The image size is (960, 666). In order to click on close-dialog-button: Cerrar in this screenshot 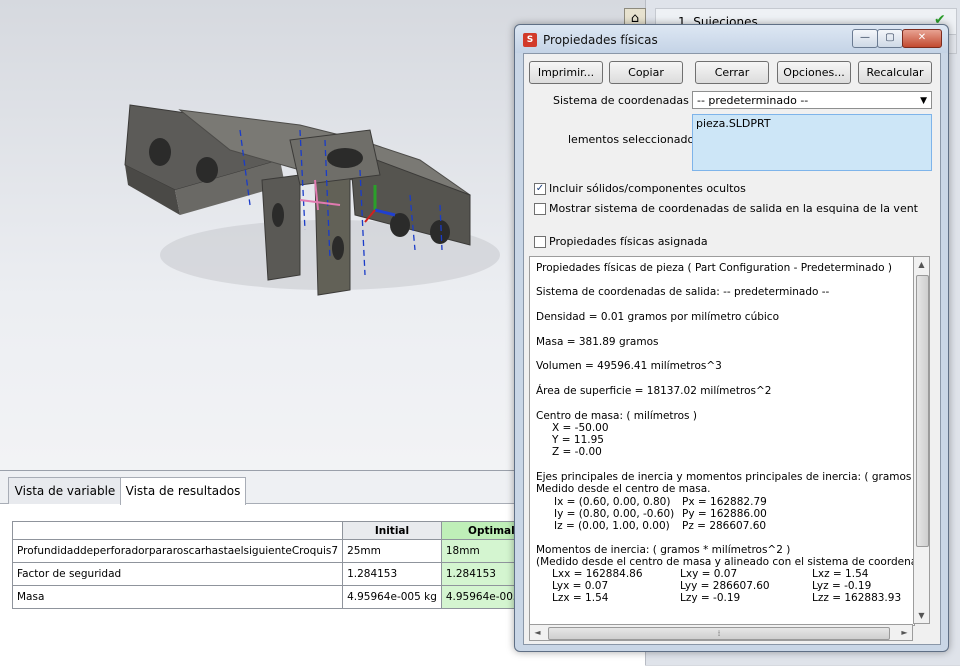, I will do `click(732, 72)`.